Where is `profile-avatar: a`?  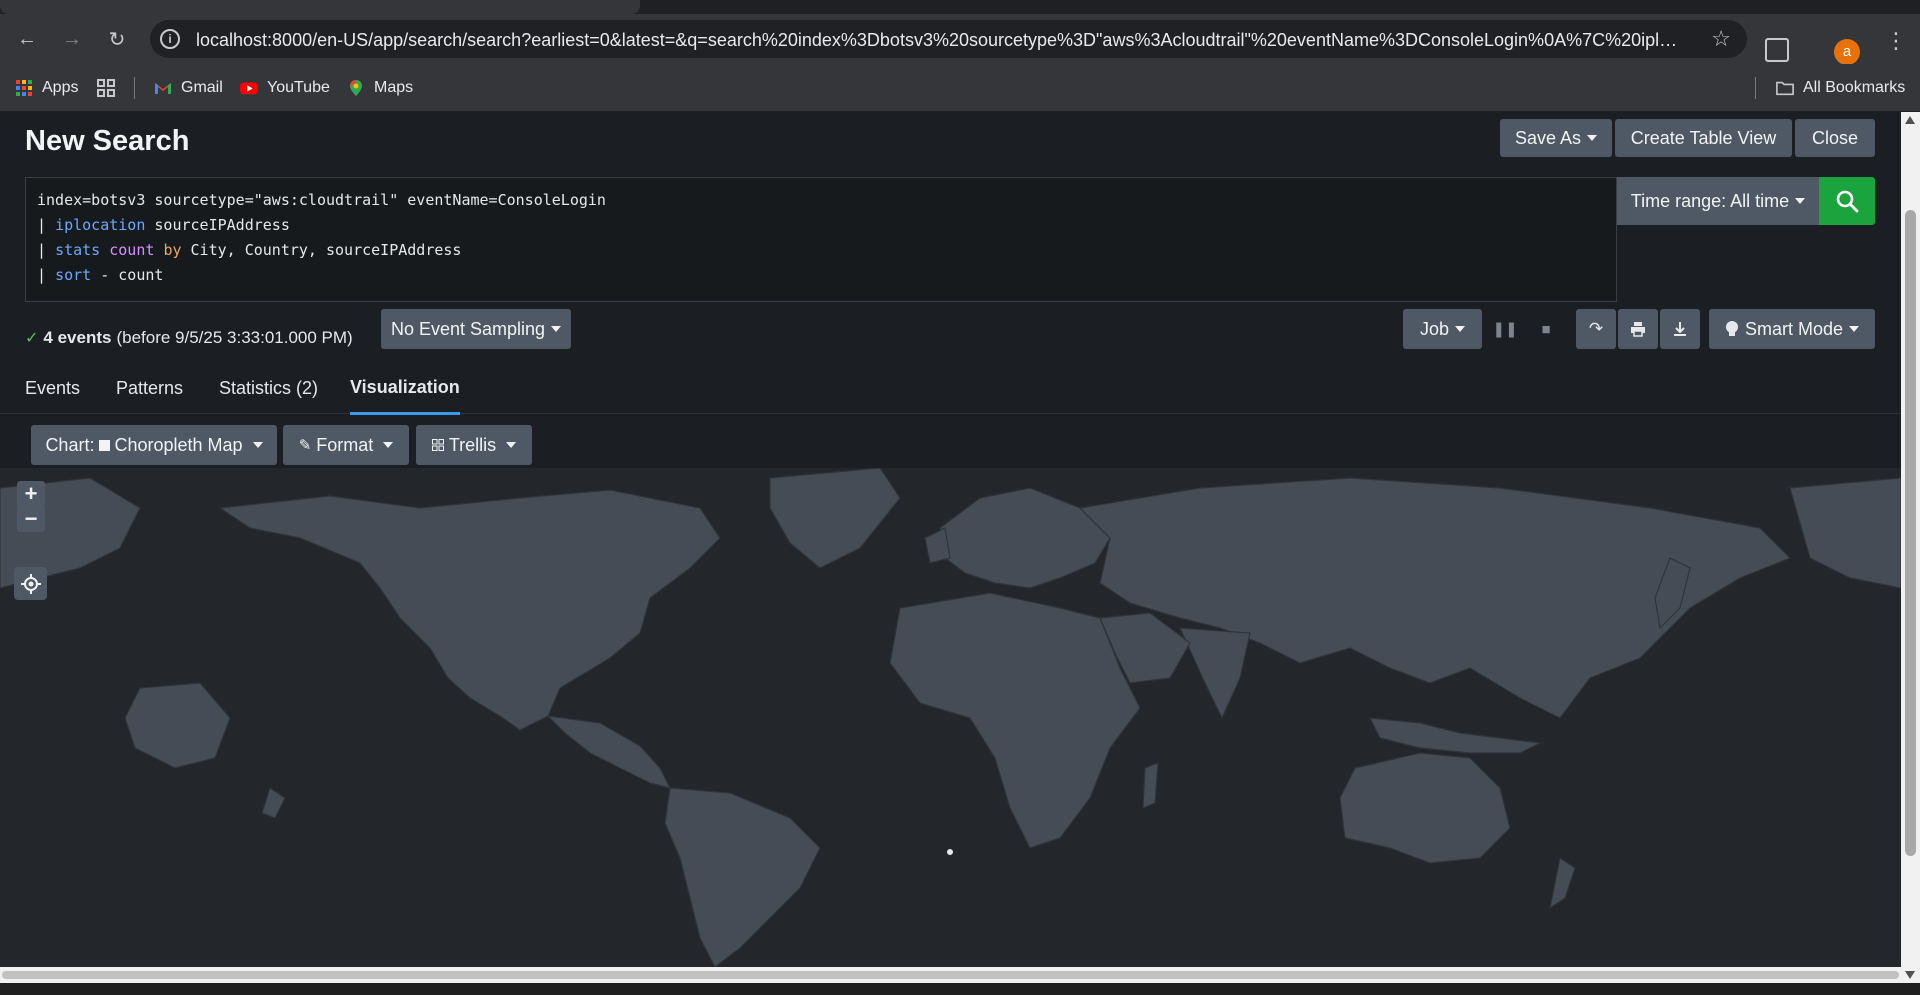
profile-avatar: a is located at coordinates (1847, 52).